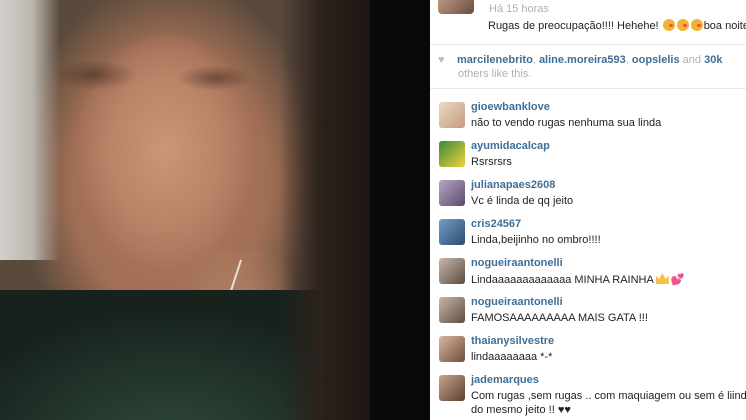 This screenshot has width=746, height=420. What do you see at coordinates (519, 9) in the screenshot?
I see `post-timestamp: Há 15 horas` at bounding box center [519, 9].